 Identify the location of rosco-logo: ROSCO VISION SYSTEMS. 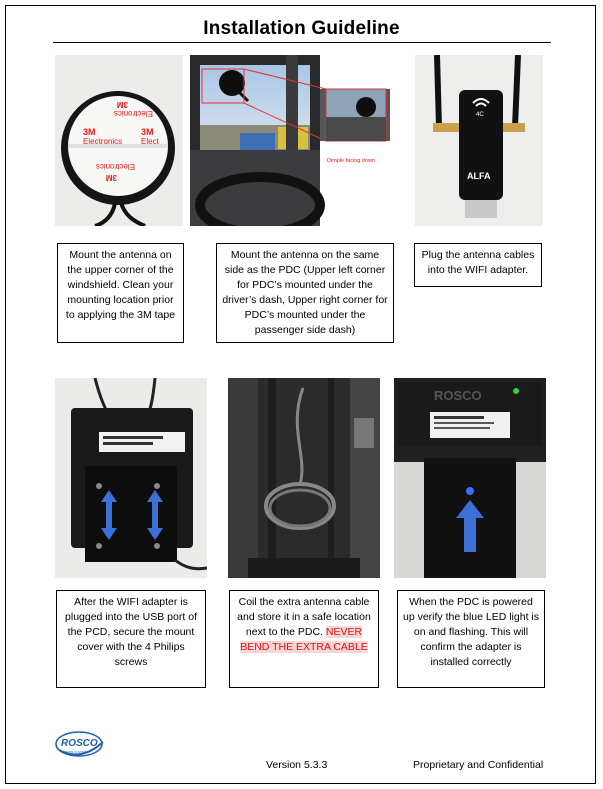
(81, 743).